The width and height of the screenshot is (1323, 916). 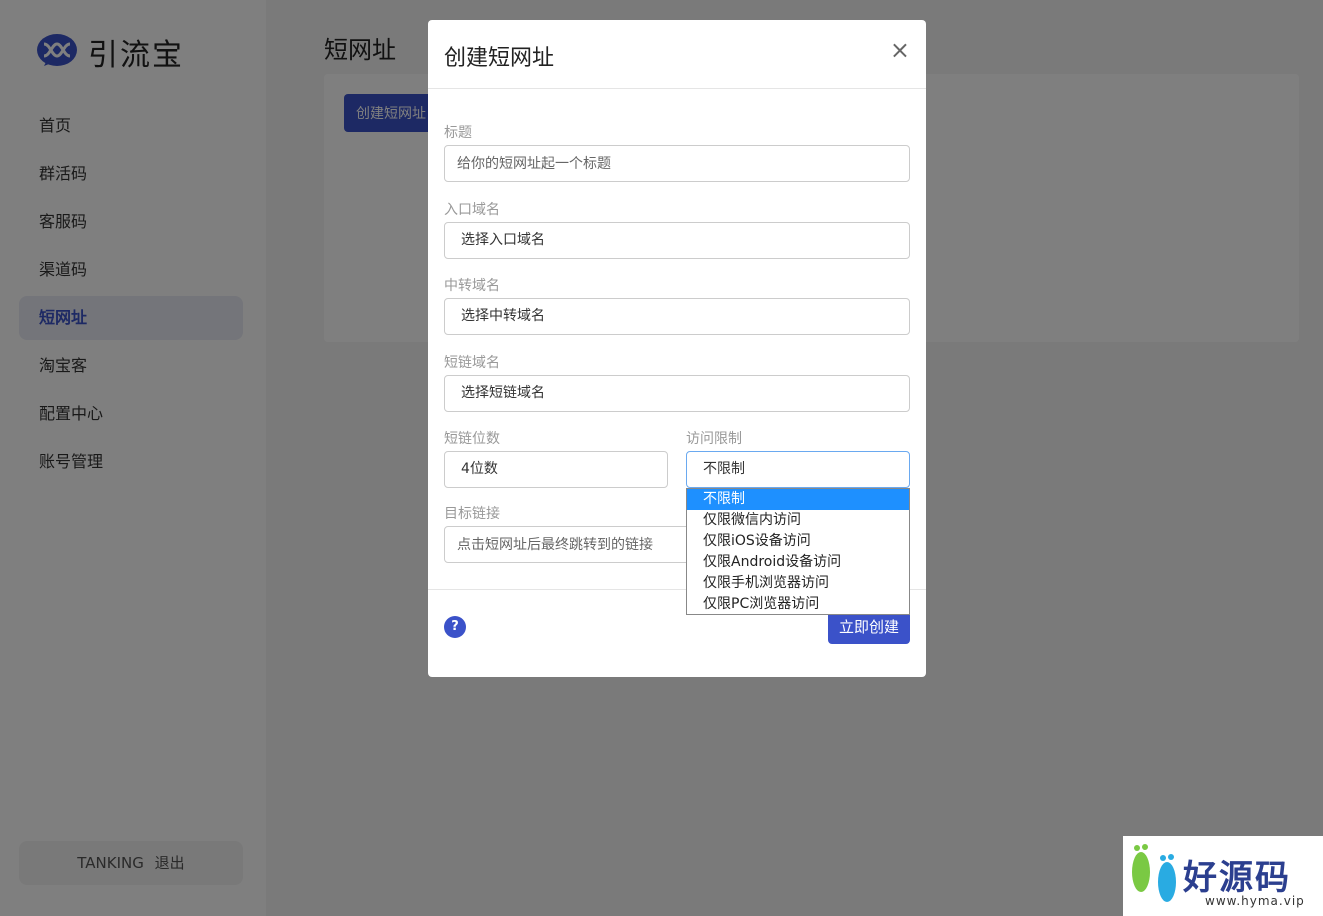 What do you see at coordinates (472, 514) in the screenshot?
I see `target-link-label: 目标链接` at bounding box center [472, 514].